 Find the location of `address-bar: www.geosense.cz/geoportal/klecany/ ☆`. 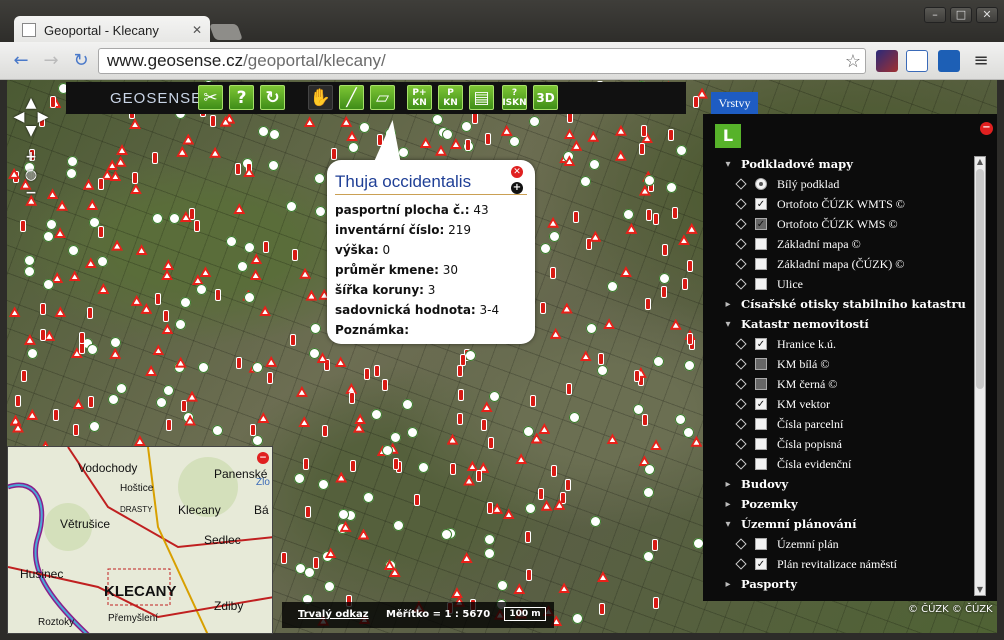

address-bar: www.geosense.cz/geoportal/klecany/ ☆ is located at coordinates (482, 61).